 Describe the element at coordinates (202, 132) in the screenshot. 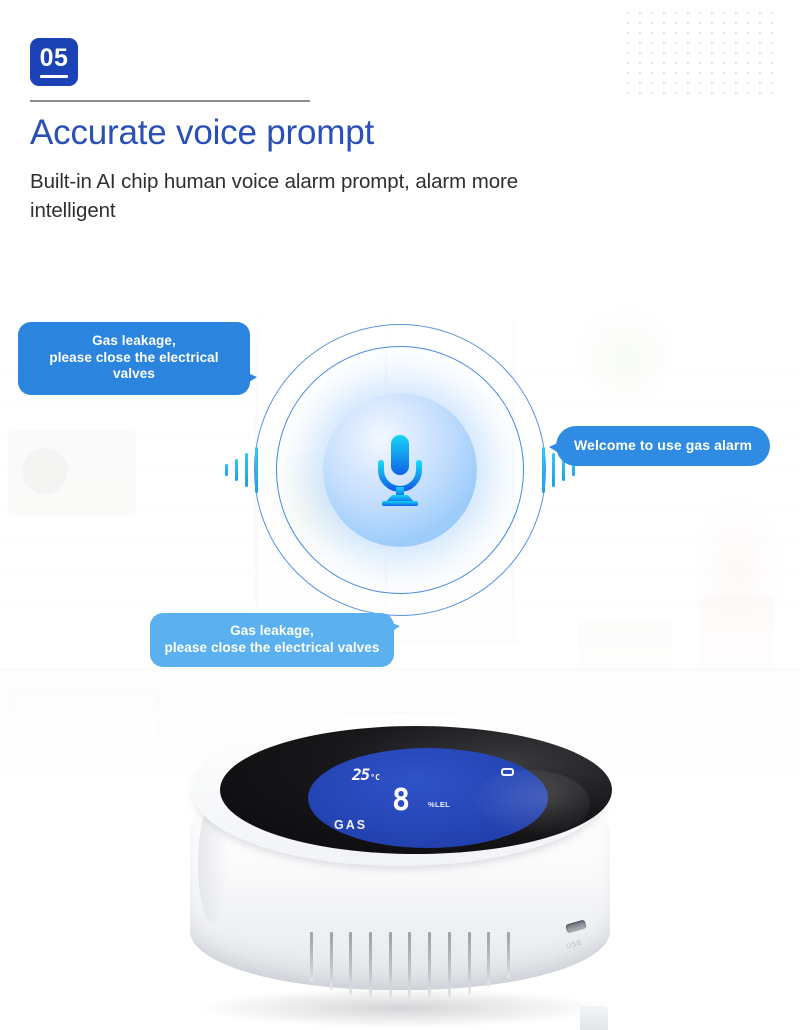

I see `page-title: Accurate voice prompt` at that location.